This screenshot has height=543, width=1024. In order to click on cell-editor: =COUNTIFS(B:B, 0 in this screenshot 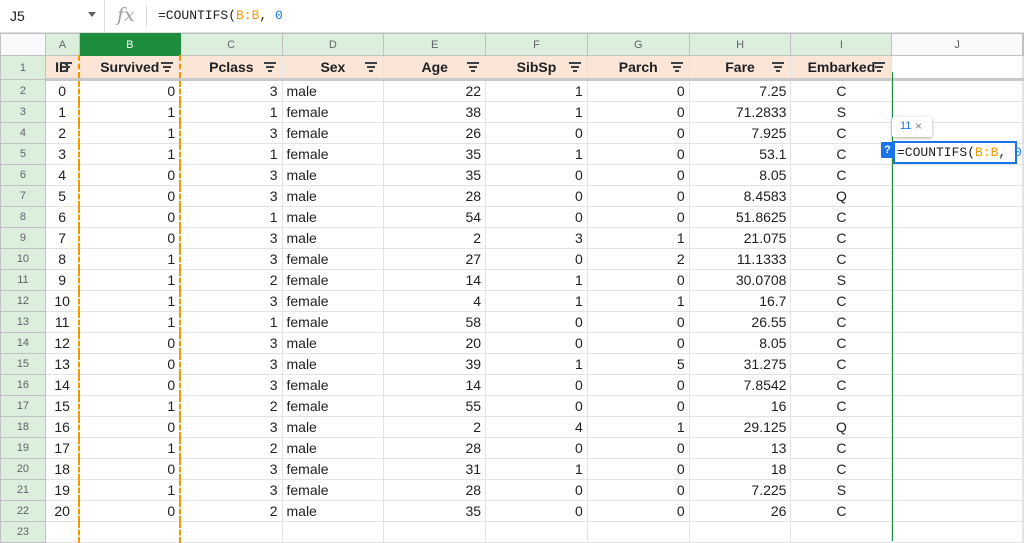, I will do `click(957, 152)`.